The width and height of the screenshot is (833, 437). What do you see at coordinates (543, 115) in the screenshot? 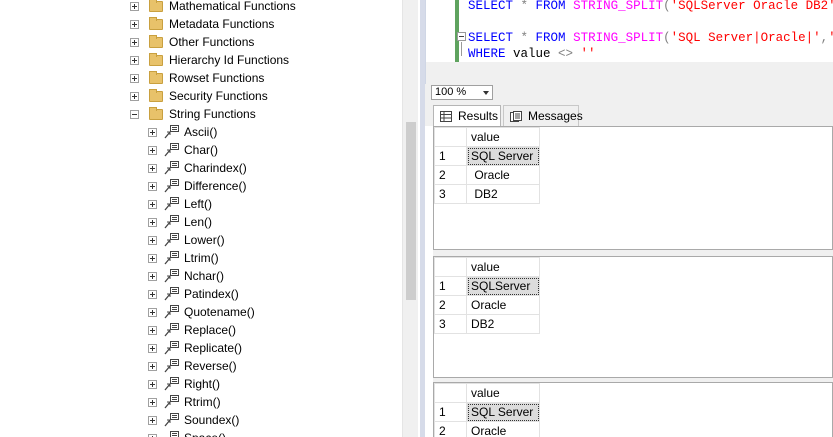
I see `tab-messages: Messages` at bounding box center [543, 115].